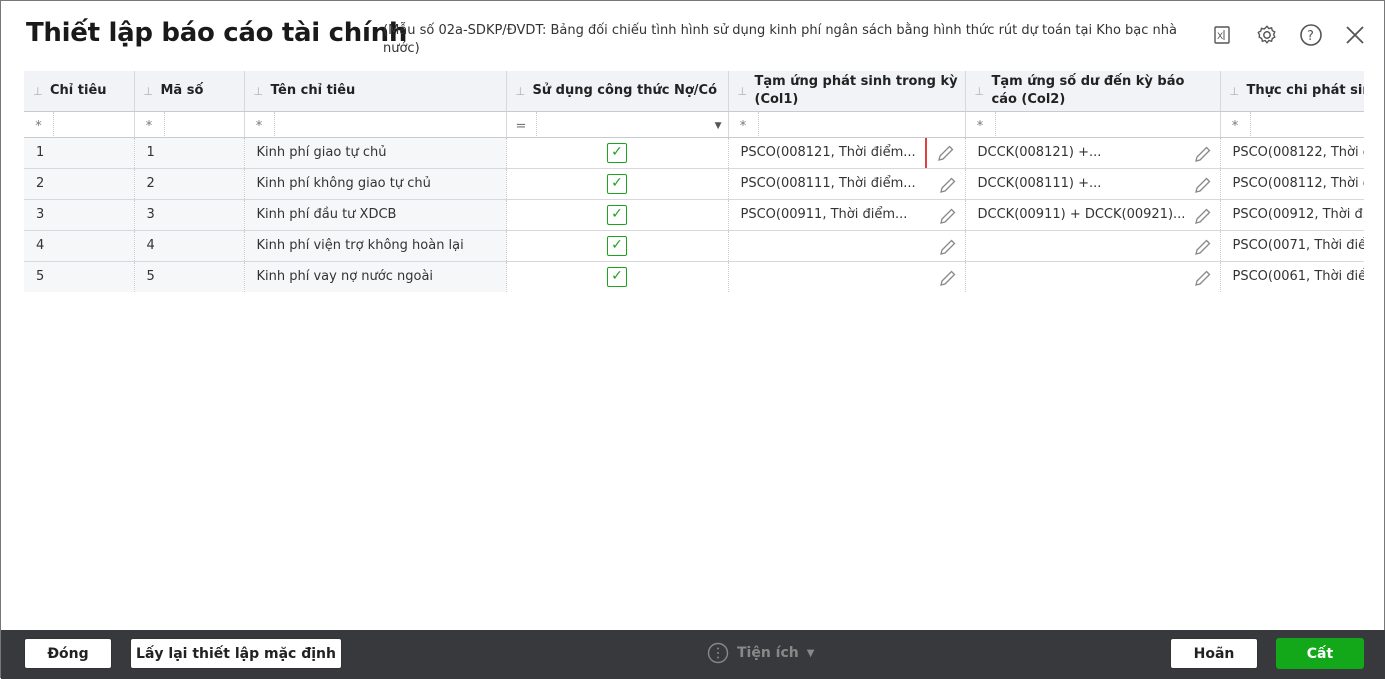 Image resolution: width=1385 pixels, height=679 pixels. I want to click on column-header-chi-tieu: ⊥ Chỉ tiêu, so click(79, 91).